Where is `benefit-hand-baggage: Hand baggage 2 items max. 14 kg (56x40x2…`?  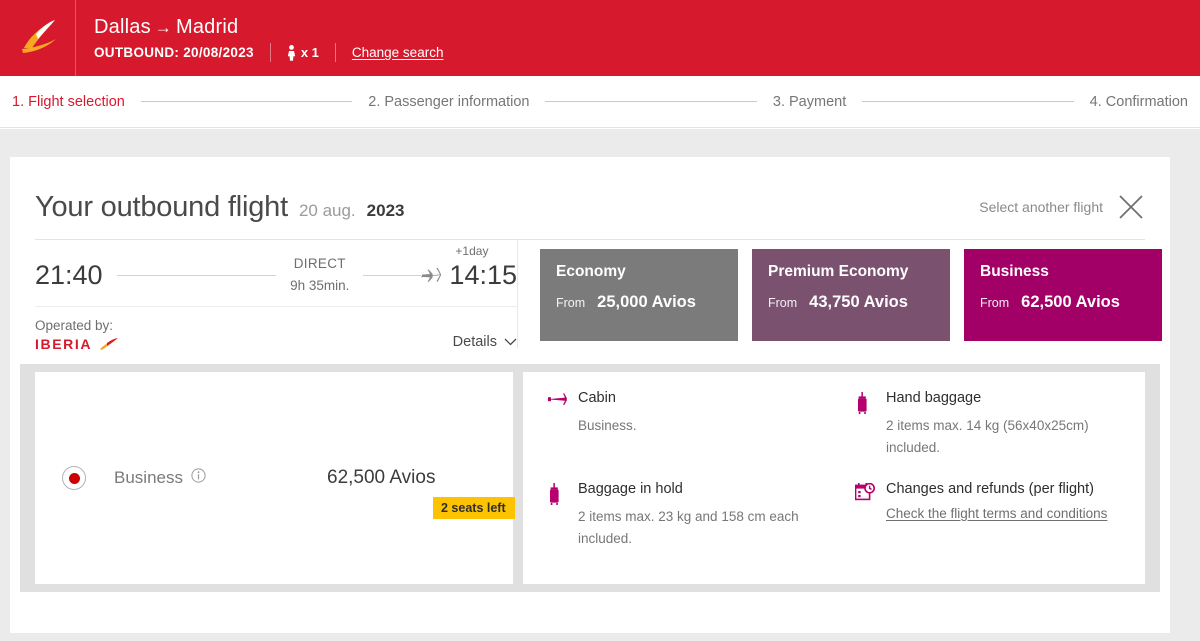 benefit-hand-baggage: Hand baggage 2 items max. 14 kg (56x40x2… is located at coordinates (990, 424).